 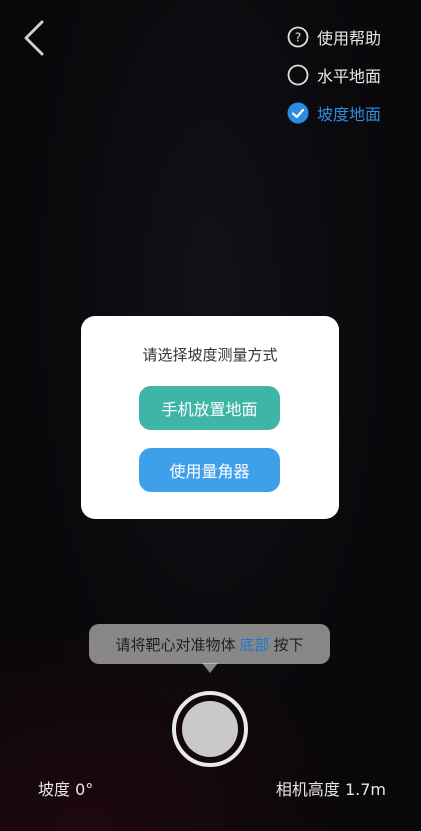 I want to click on shutter-inner-circle, so click(x=210, y=729).